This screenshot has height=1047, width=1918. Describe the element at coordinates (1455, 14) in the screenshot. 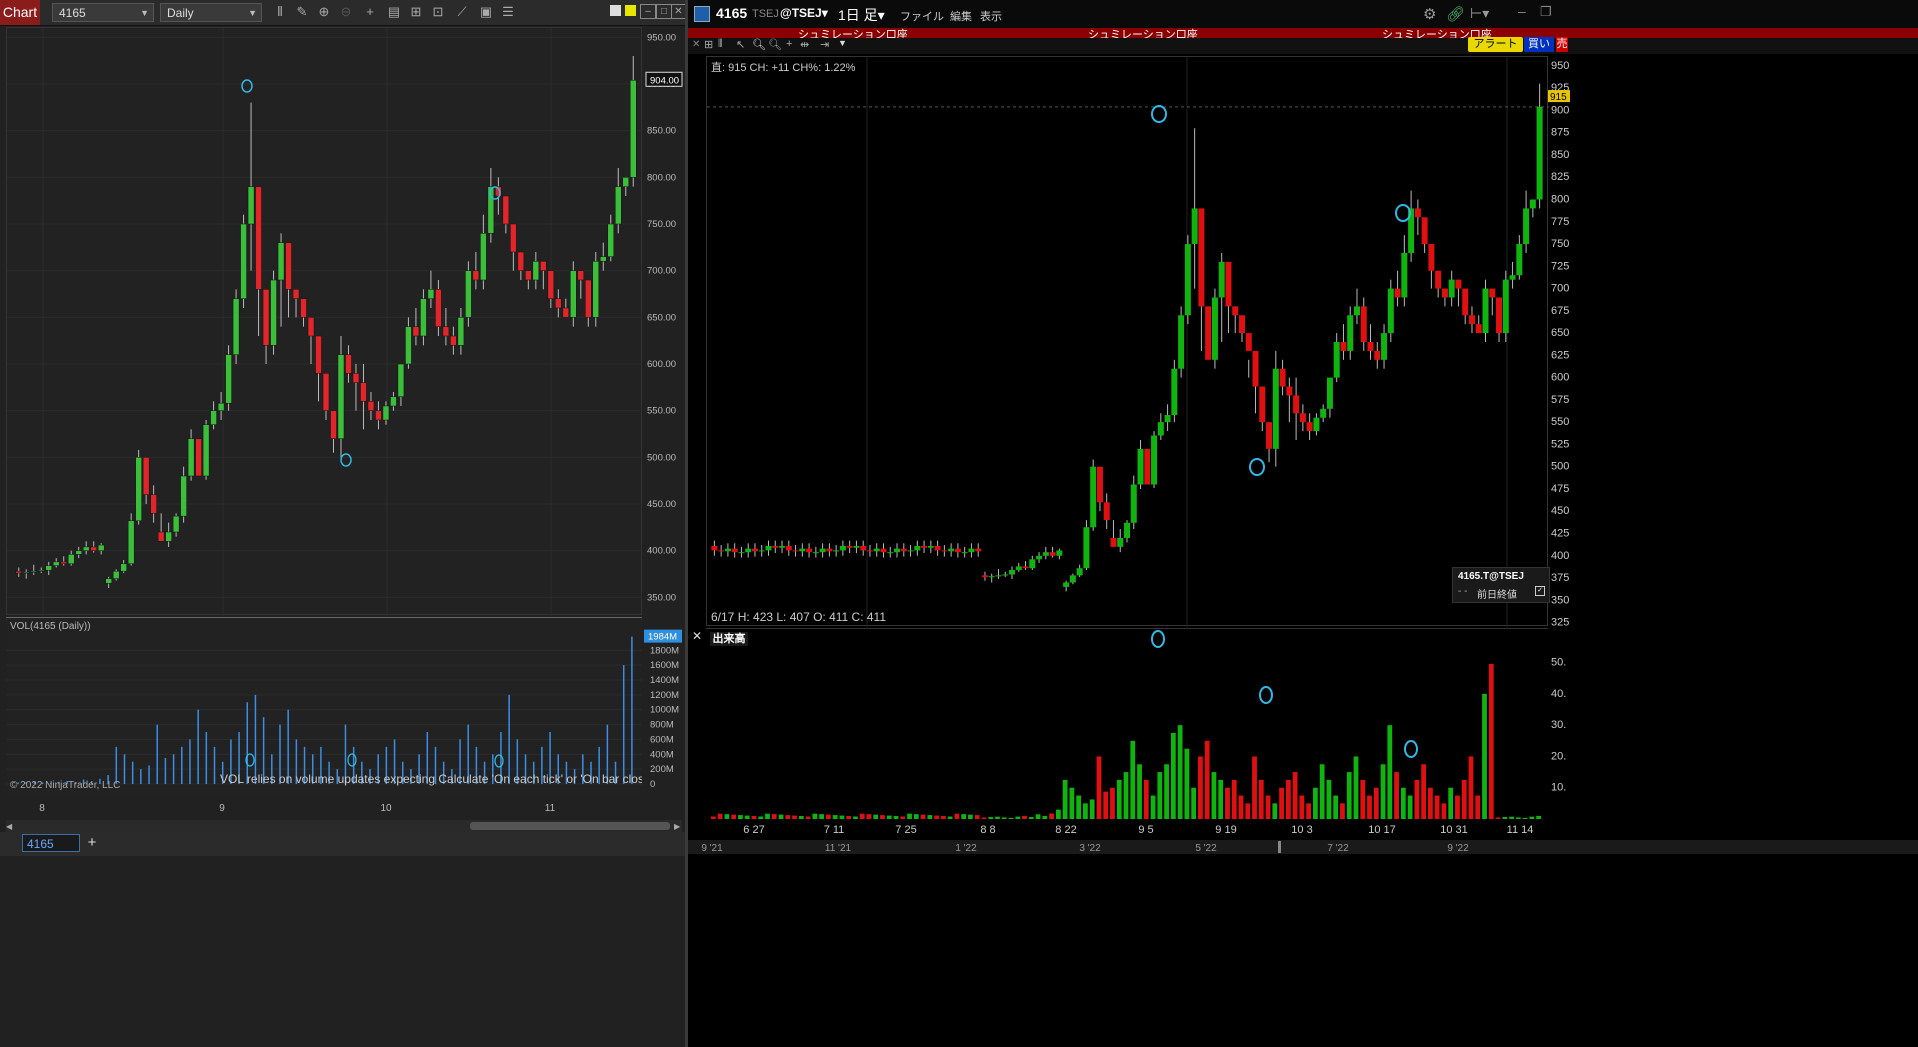

I see `link-icon: 🔗︎` at that location.